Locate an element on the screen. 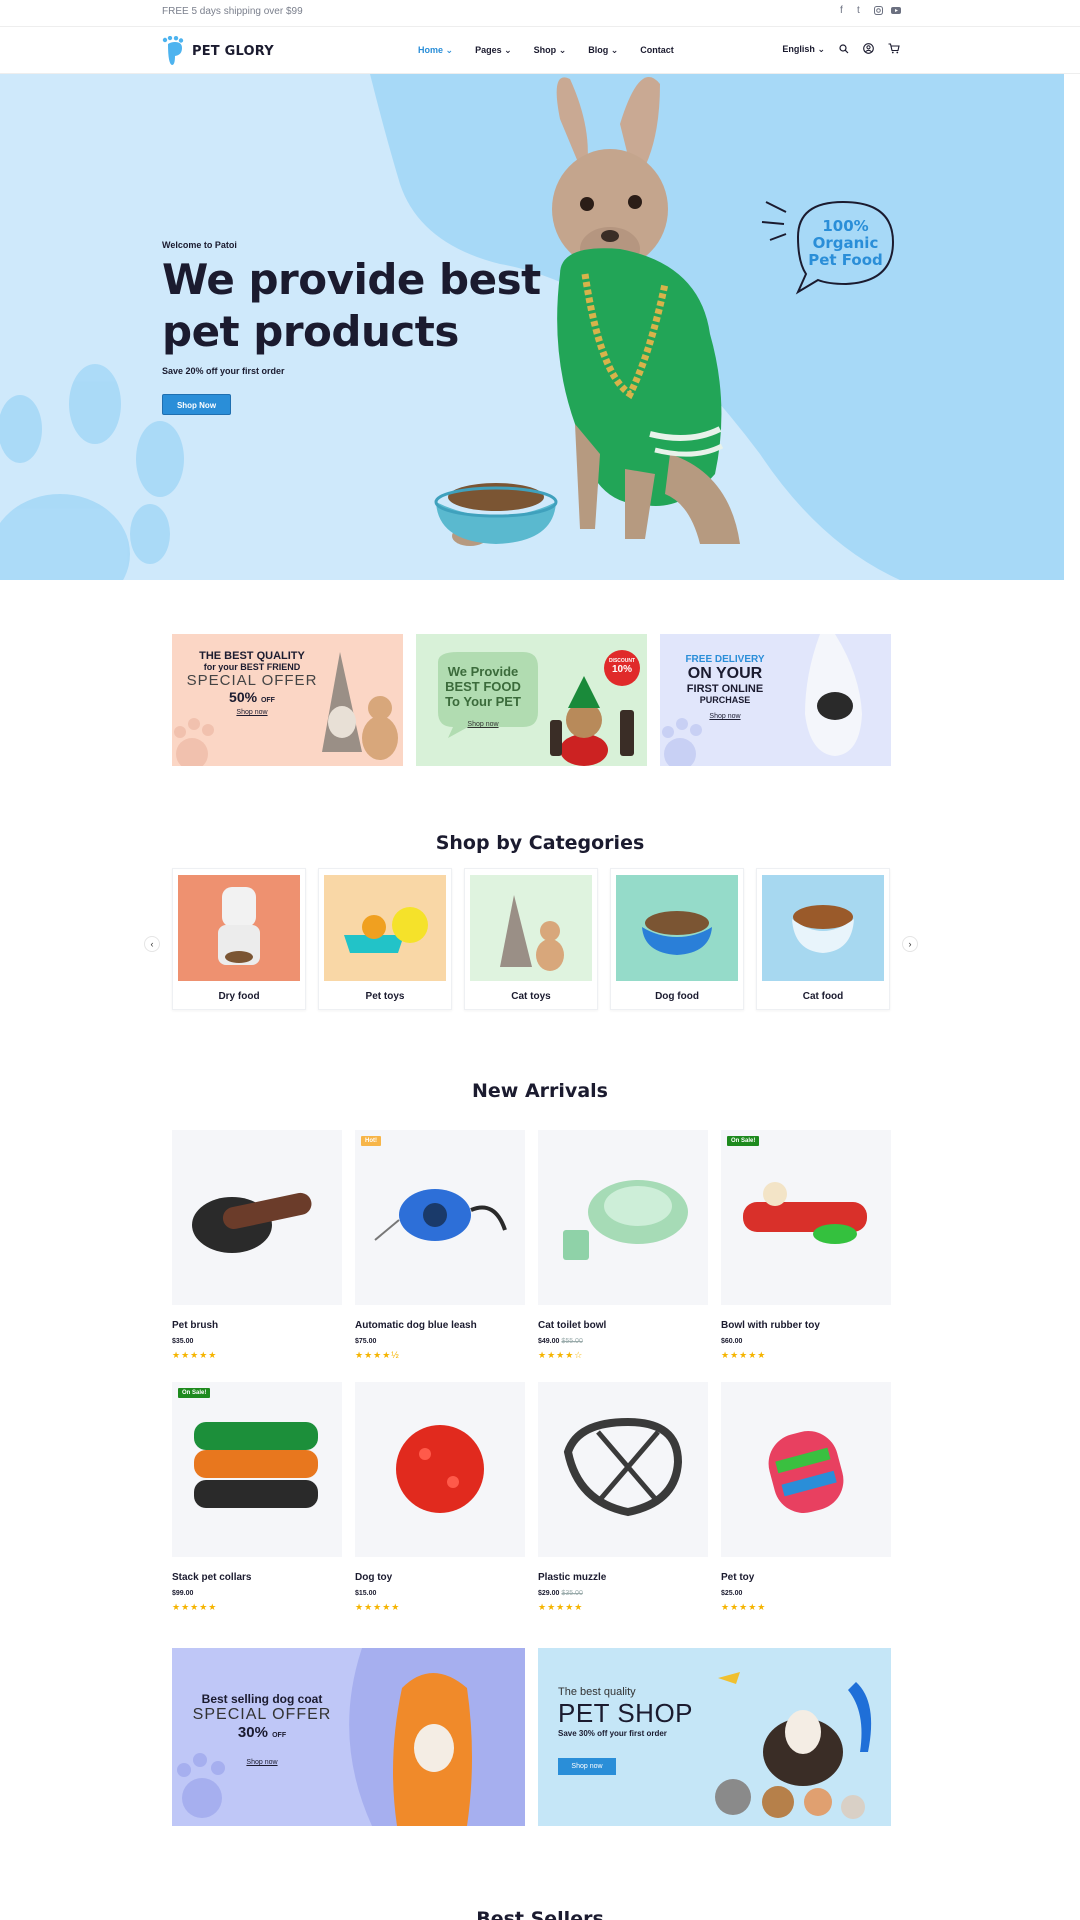 This screenshot has width=1080, height=1920. hot-badge: Hot! is located at coordinates (371, 1141).